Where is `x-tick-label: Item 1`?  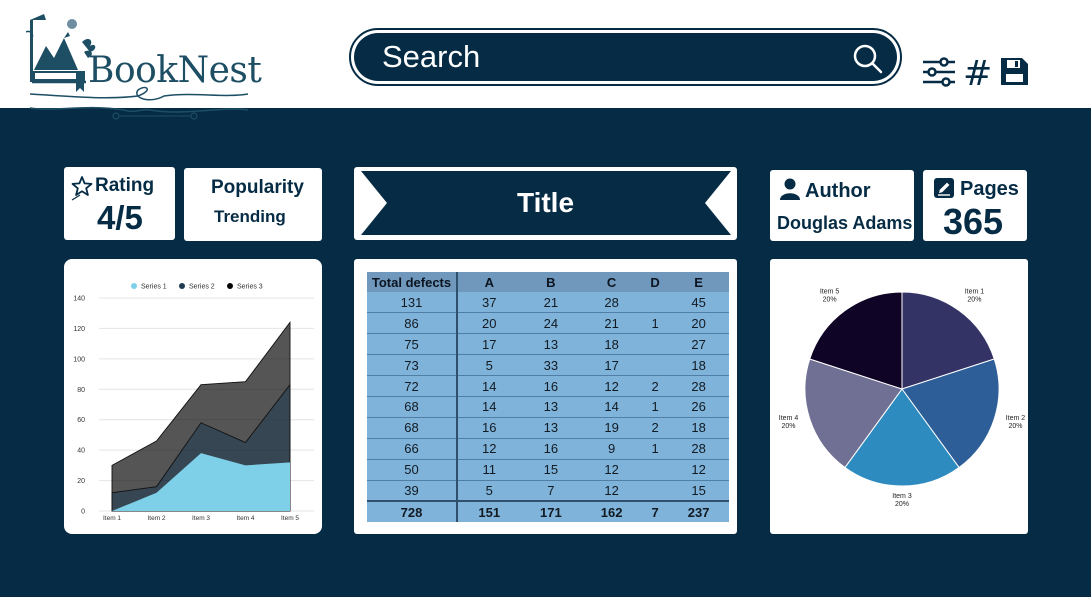
x-tick-label: Item 1 is located at coordinates (112, 518).